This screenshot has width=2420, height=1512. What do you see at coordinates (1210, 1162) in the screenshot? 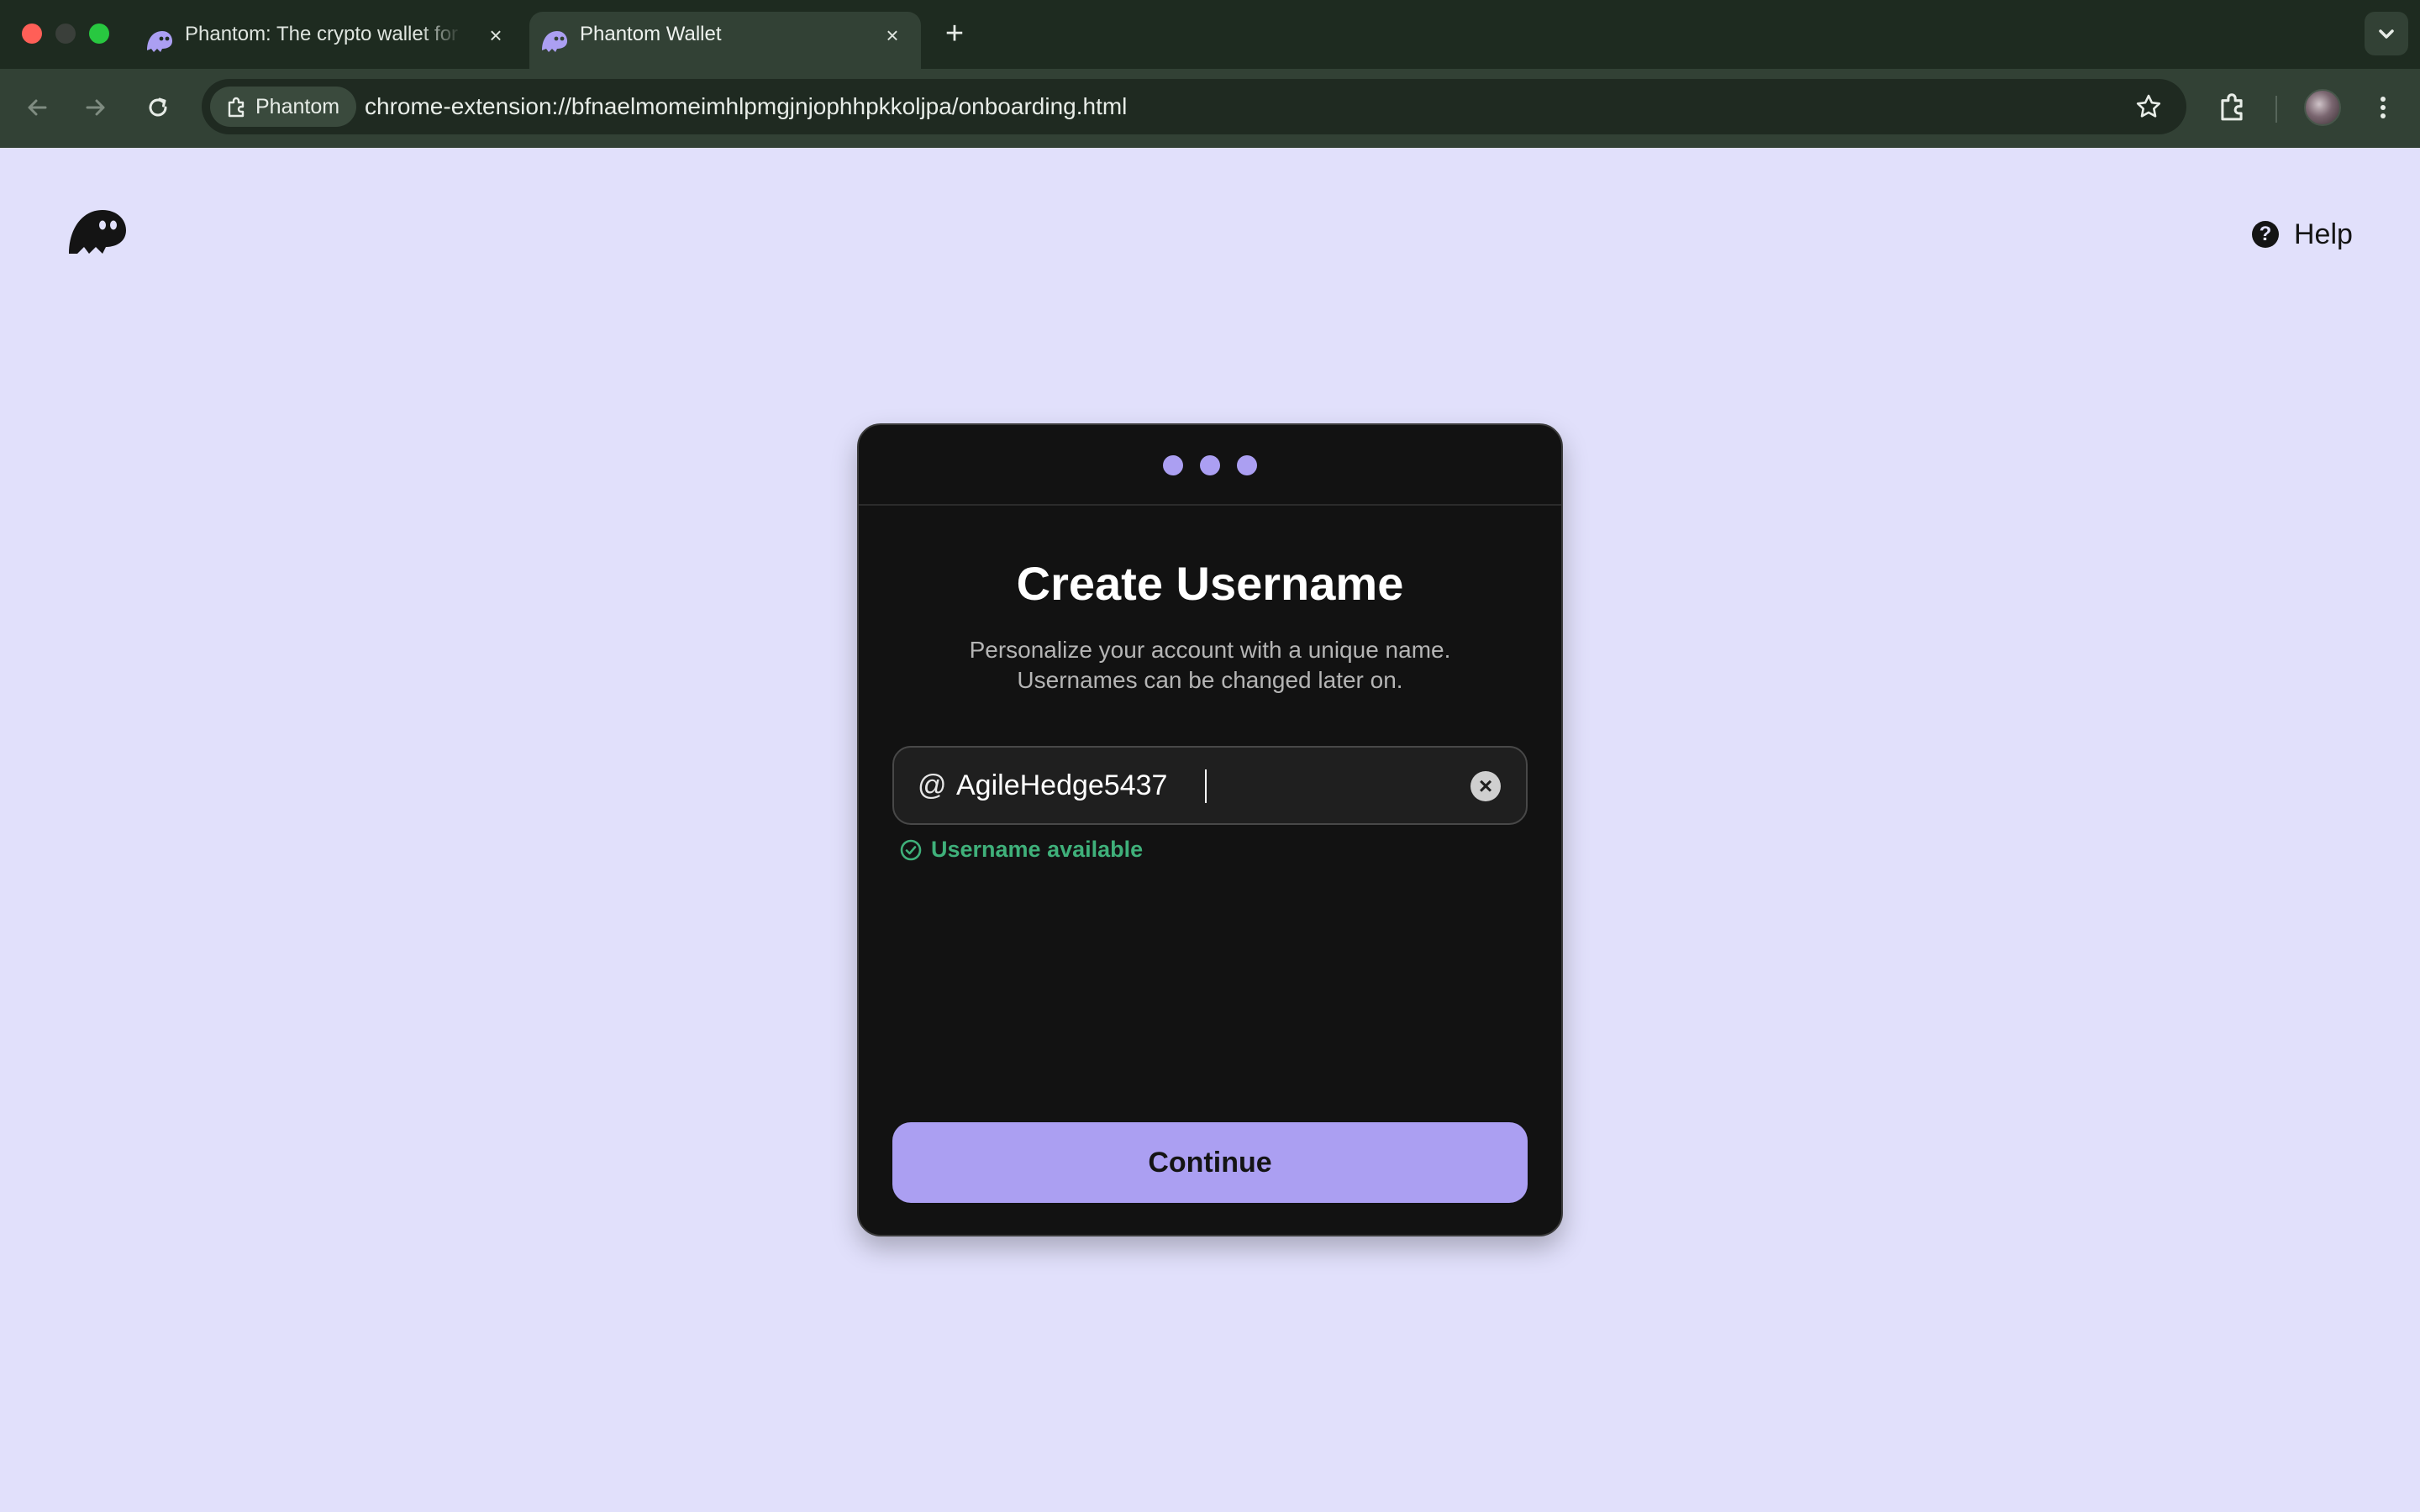
I see `continue-button: Continue` at bounding box center [1210, 1162].